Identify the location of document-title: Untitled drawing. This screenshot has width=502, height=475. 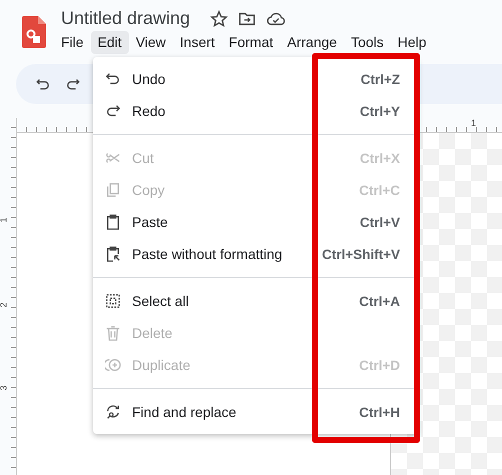
(125, 18).